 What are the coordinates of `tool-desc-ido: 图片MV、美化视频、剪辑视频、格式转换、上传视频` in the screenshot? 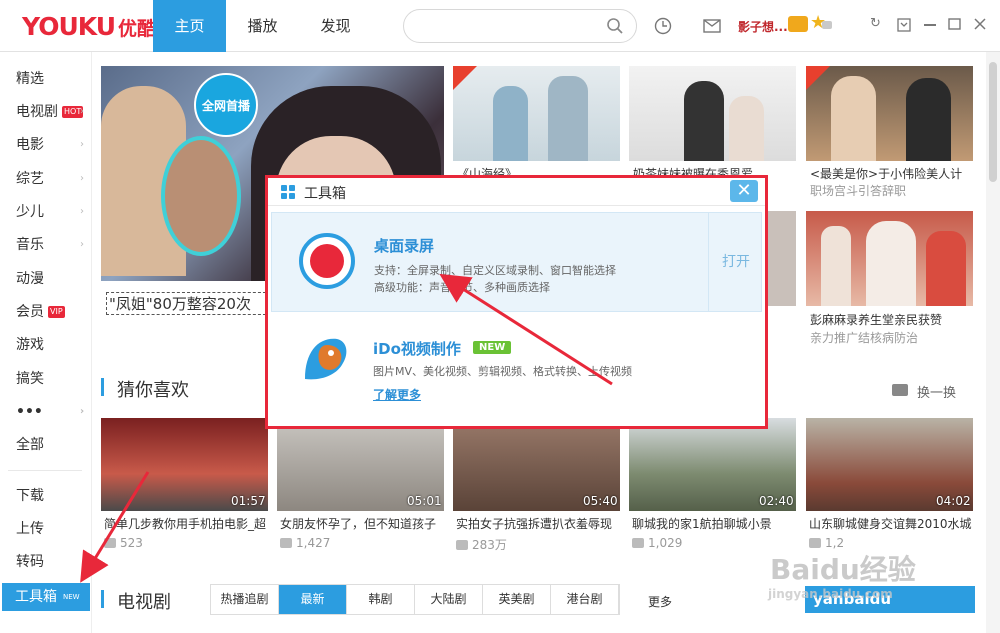 It's located at (503, 371).